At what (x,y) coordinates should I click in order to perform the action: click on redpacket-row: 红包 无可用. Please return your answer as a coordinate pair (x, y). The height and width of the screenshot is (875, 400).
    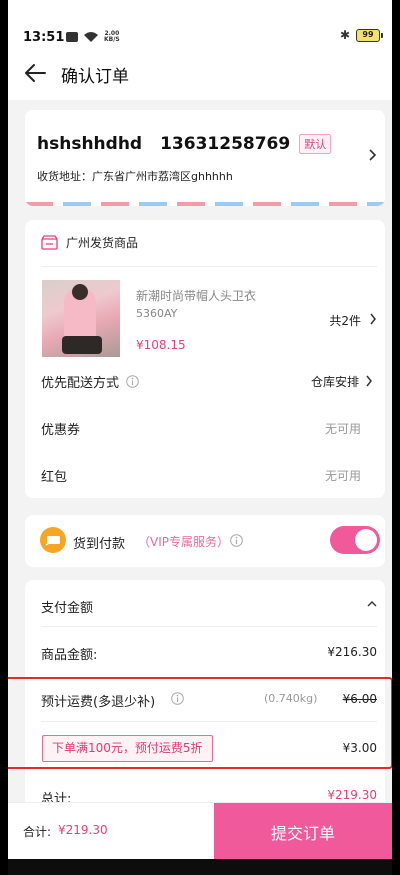
    Looking at the image, I should click on (208, 475).